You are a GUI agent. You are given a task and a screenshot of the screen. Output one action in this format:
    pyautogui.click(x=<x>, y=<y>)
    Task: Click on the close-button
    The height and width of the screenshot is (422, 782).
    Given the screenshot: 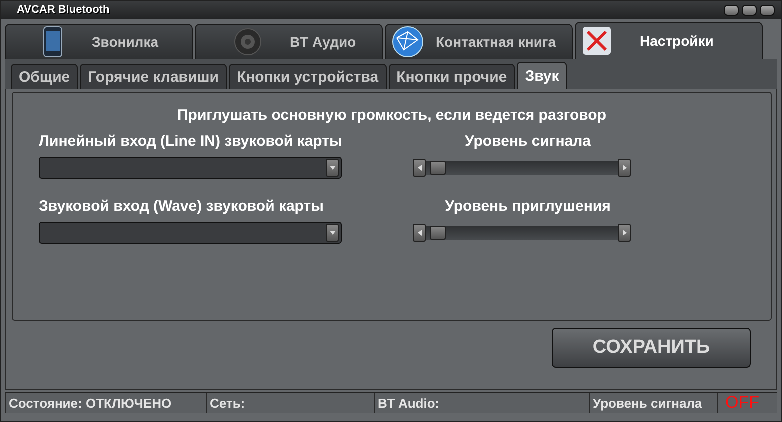 What is the action you would take?
    pyautogui.click(x=767, y=10)
    